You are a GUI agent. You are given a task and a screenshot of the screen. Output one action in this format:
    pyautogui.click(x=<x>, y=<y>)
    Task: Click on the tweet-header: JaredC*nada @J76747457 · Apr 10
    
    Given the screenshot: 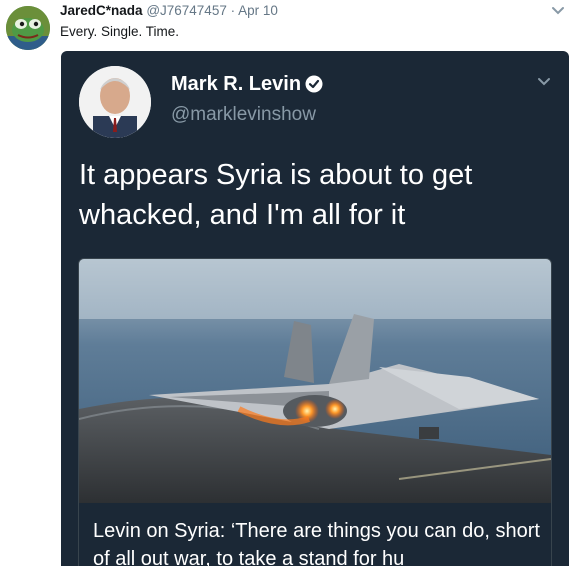 What is the action you would take?
    pyautogui.click(x=169, y=10)
    